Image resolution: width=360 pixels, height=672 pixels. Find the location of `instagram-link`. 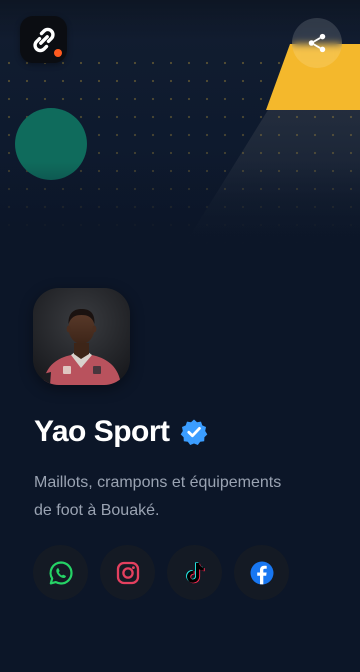

instagram-link is located at coordinates (127, 572).